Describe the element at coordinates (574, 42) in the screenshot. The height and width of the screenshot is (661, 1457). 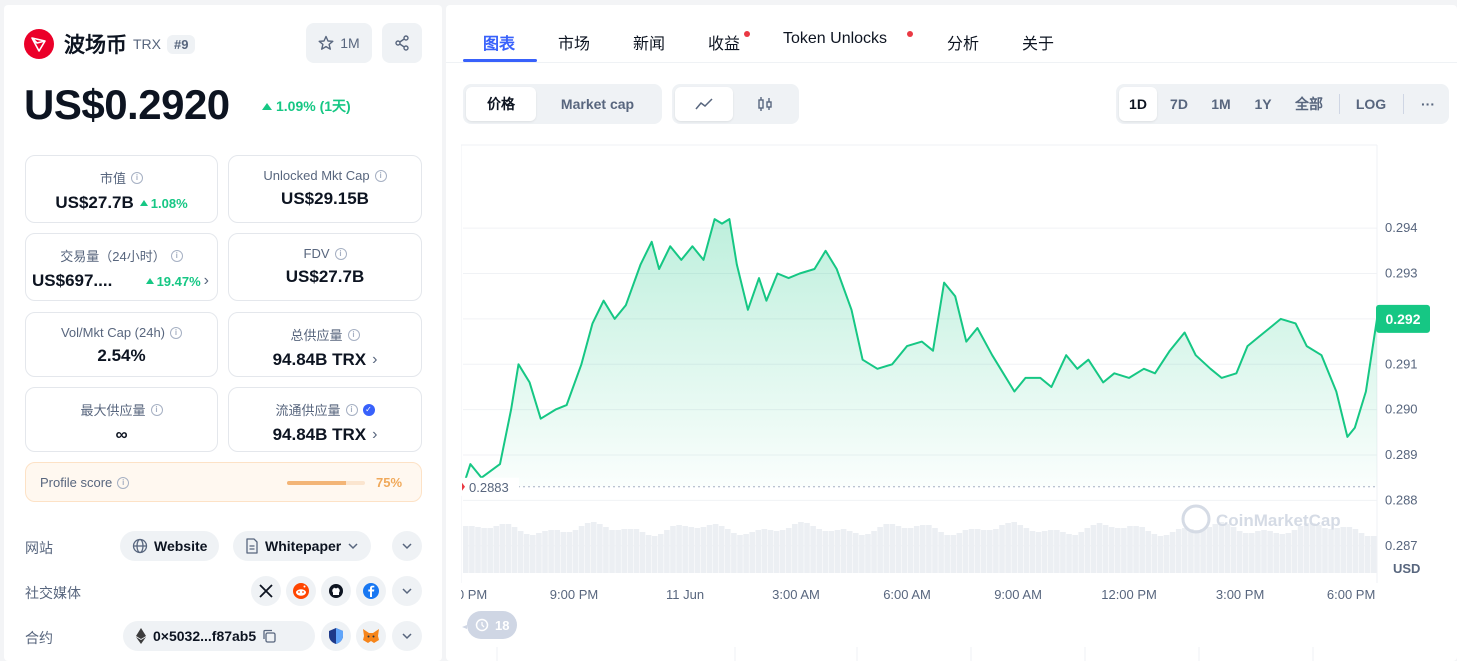
I see `tab-markets: 市场` at that location.